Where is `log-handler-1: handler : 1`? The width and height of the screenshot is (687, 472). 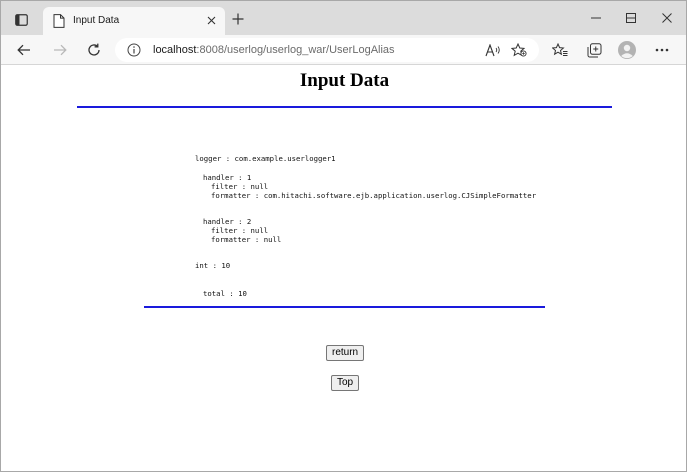
log-handler-1: handler : 1 is located at coordinates (227, 177).